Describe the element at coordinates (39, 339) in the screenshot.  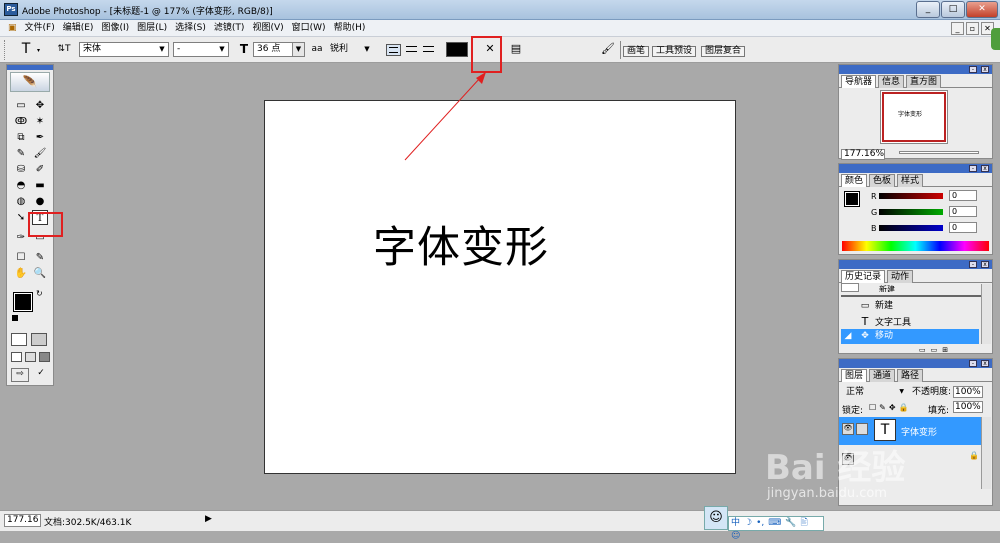
I see `quick-mask-button` at that location.